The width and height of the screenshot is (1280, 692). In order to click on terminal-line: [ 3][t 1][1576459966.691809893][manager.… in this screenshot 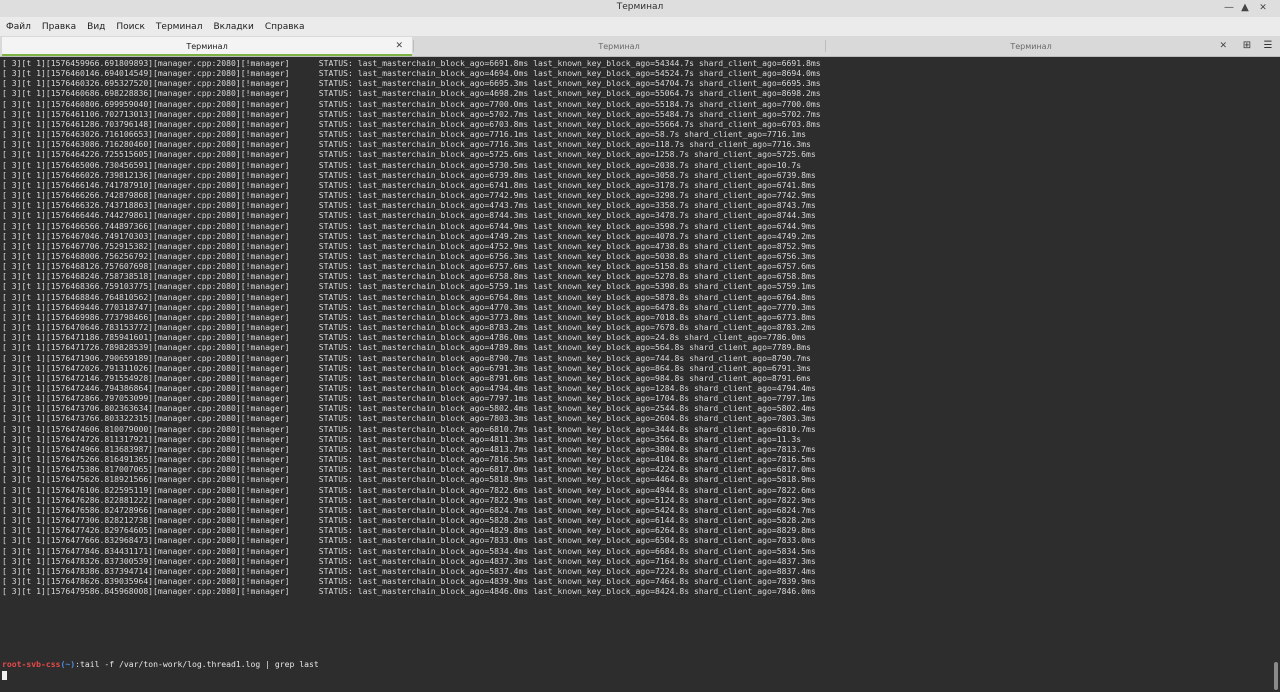, I will do `click(411, 63)`.